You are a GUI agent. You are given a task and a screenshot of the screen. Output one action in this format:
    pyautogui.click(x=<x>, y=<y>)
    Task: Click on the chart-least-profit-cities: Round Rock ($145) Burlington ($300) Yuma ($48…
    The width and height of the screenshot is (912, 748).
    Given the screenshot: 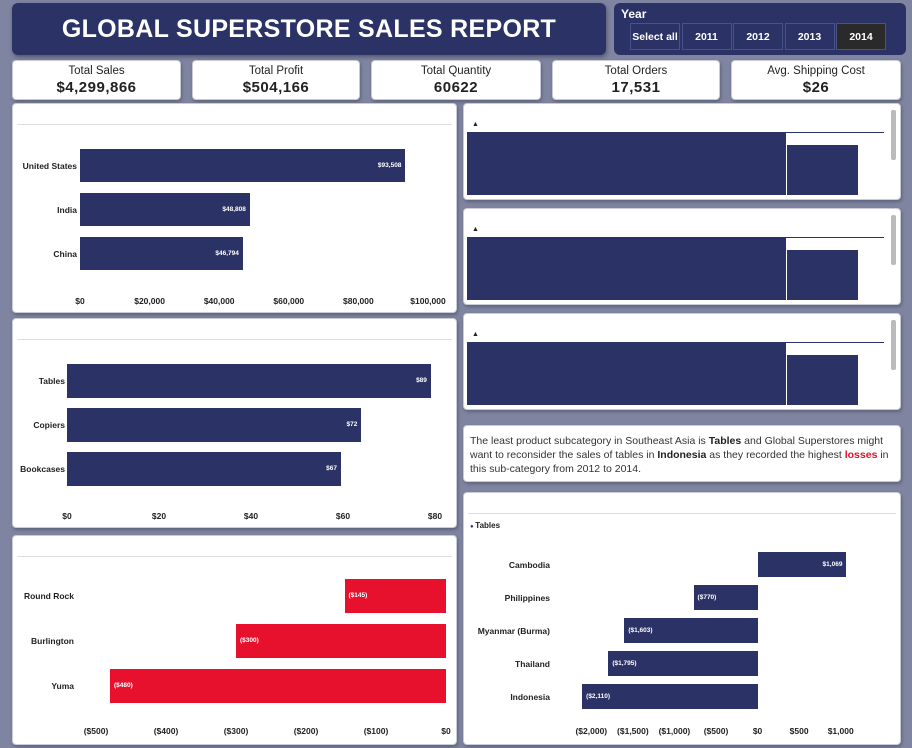 What is the action you would take?
    pyautogui.click(x=234, y=640)
    